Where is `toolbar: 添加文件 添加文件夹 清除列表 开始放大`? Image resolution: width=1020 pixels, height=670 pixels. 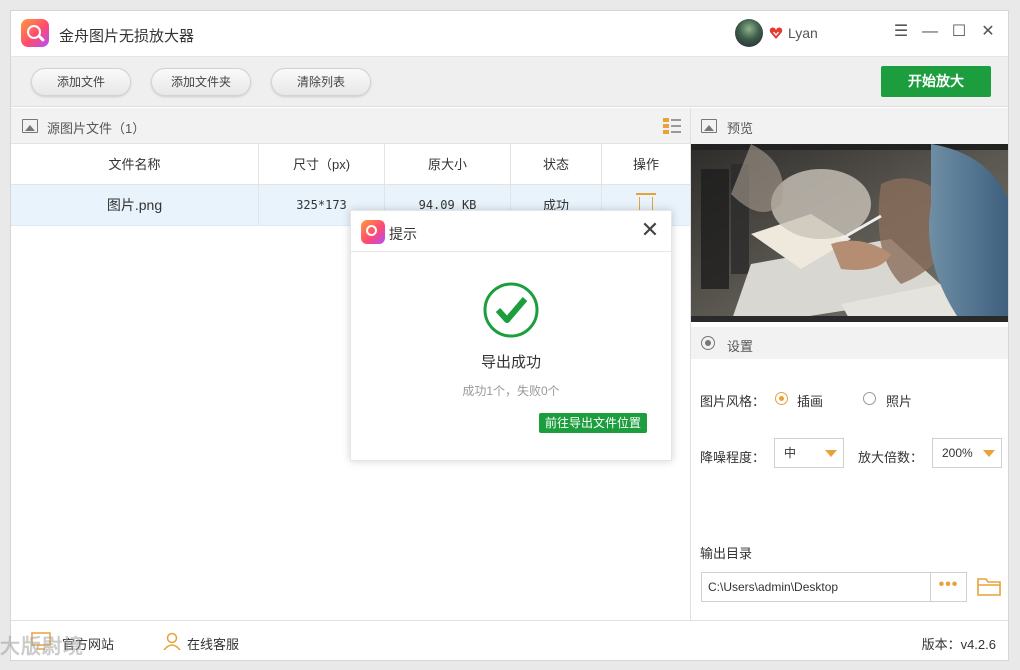
toolbar: 添加文件 添加文件夹 清除列表 开始放大 is located at coordinates (509, 82).